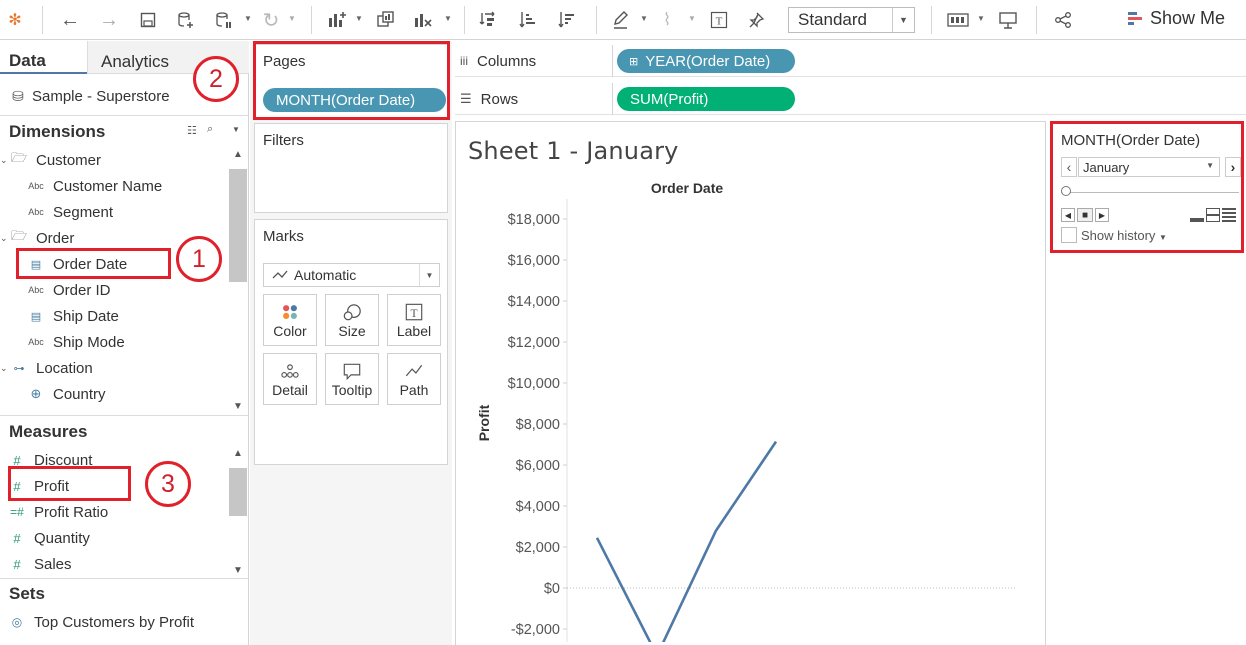  I want to click on new-datasource-icon, so click(186, 20).